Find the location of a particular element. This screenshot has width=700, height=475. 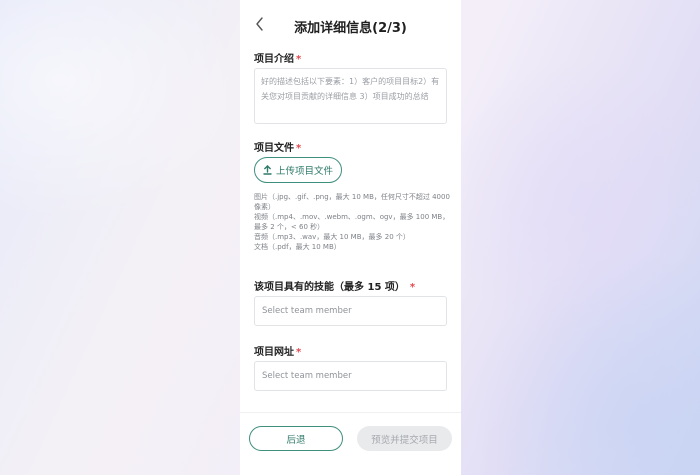

intro-label-text: 项目介绍 is located at coordinates (274, 59).